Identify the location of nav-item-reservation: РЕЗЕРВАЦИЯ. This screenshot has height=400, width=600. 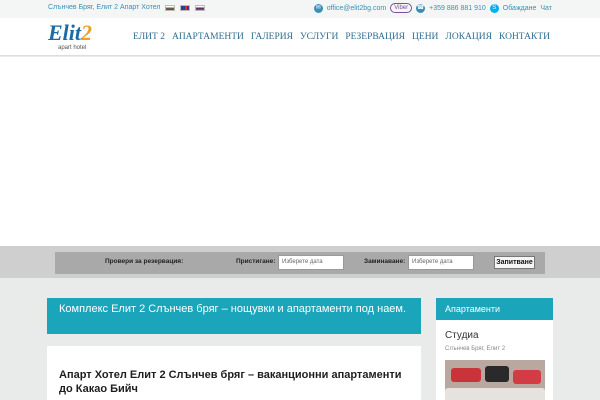
(375, 37).